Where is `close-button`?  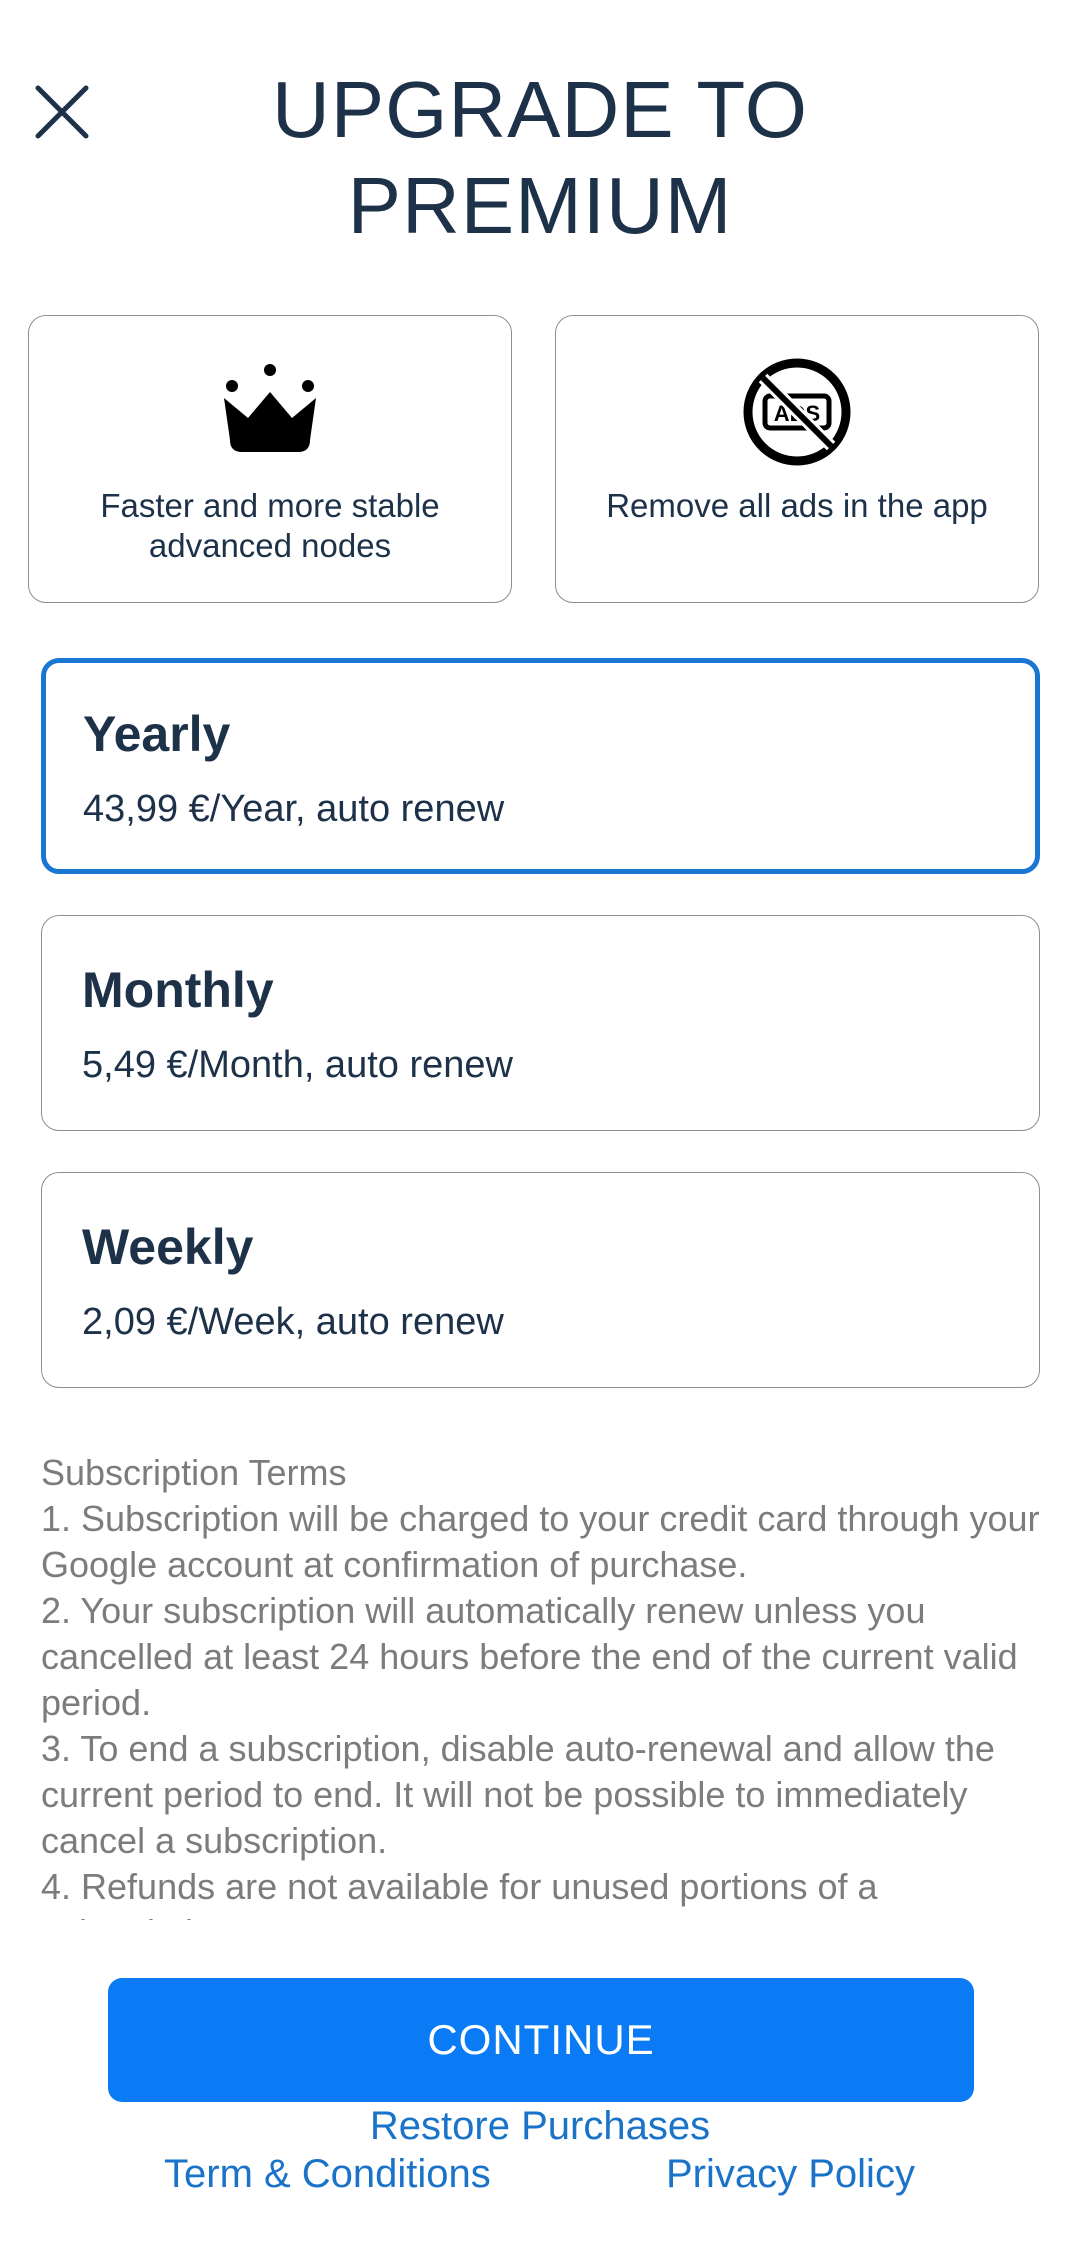 close-button is located at coordinates (62, 112).